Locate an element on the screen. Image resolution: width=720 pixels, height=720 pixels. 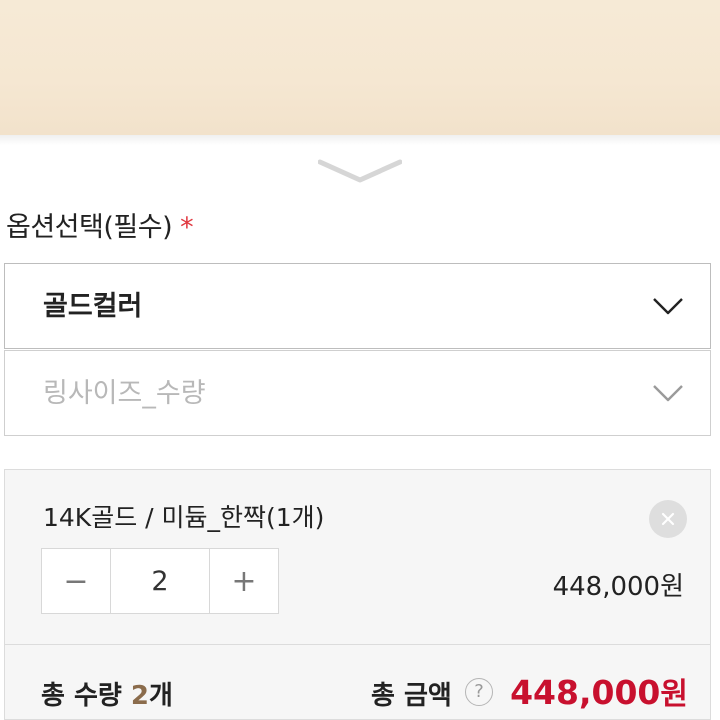
option-title-text: 옵션선택(필수) is located at coordinates (89, 227).